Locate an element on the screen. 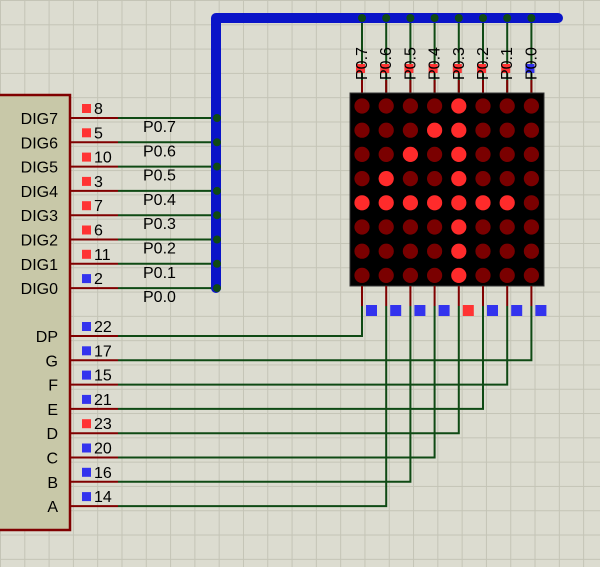 Image resolution: width=600 pixels, height=567 pixels. column-label-7: P0.0 is located at coordinates (531, 63).